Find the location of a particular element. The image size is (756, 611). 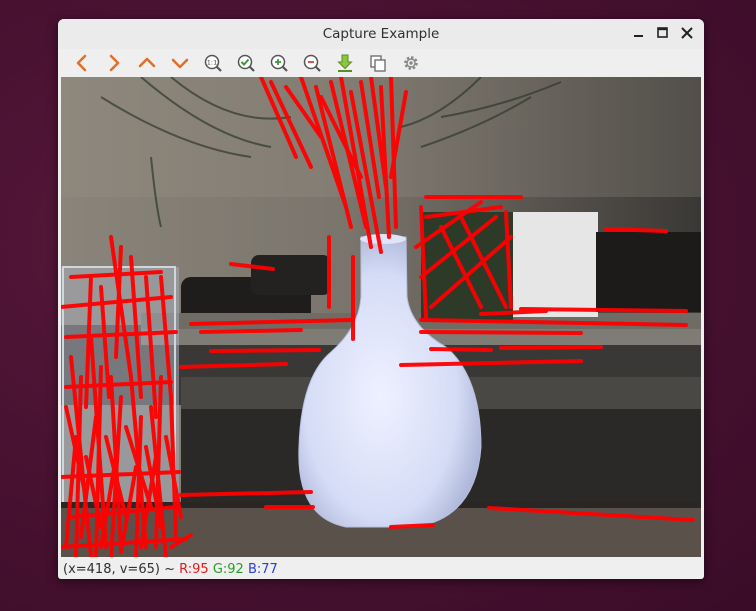

maximize-button is located at coordinates (663, 33).